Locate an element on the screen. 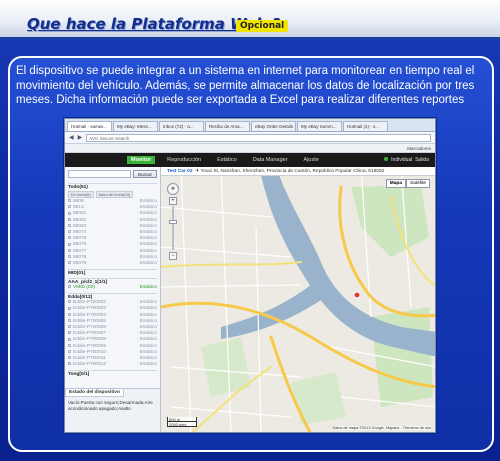 The image size is (500, 461). device-name: 88075 is located at coordinates (80, 239).